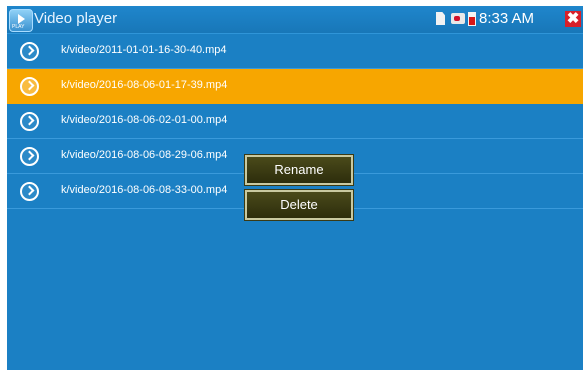 The image size is (587, 370). What do you see at coordinates (76, 18) in the screenshot?
I see `window-title: Video player` at bounding box center [76, 18].